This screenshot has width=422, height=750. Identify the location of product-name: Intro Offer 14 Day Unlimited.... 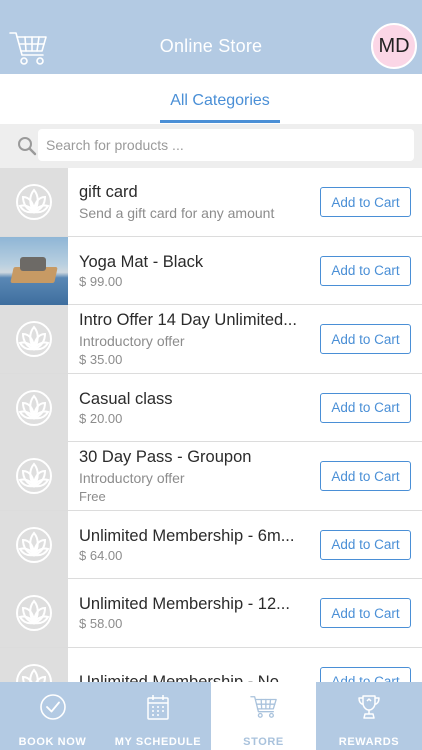
(188, 320).